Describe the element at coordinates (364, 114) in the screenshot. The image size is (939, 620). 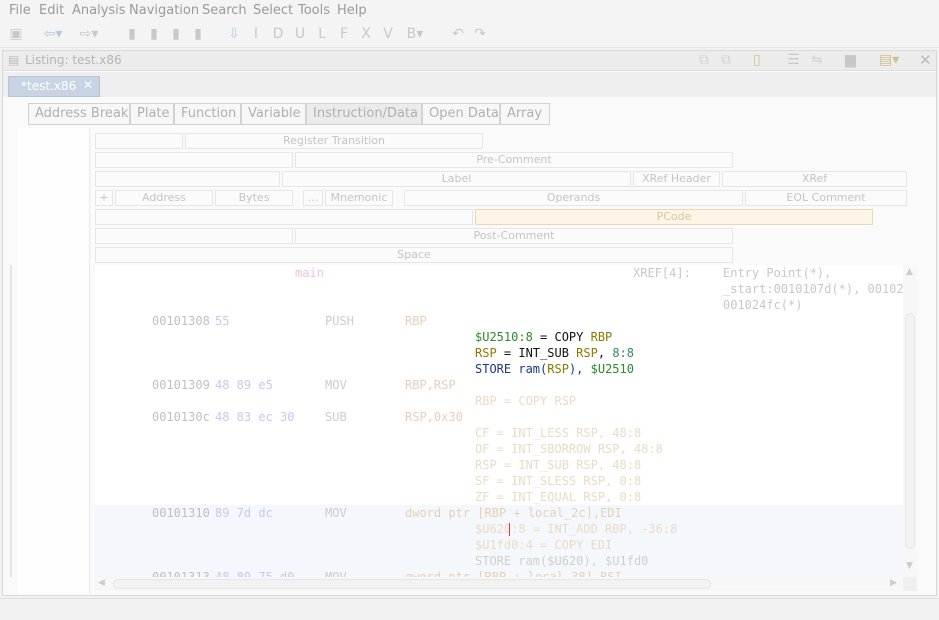
I see `tab-instruction-data: Instruction/Data` at that location.